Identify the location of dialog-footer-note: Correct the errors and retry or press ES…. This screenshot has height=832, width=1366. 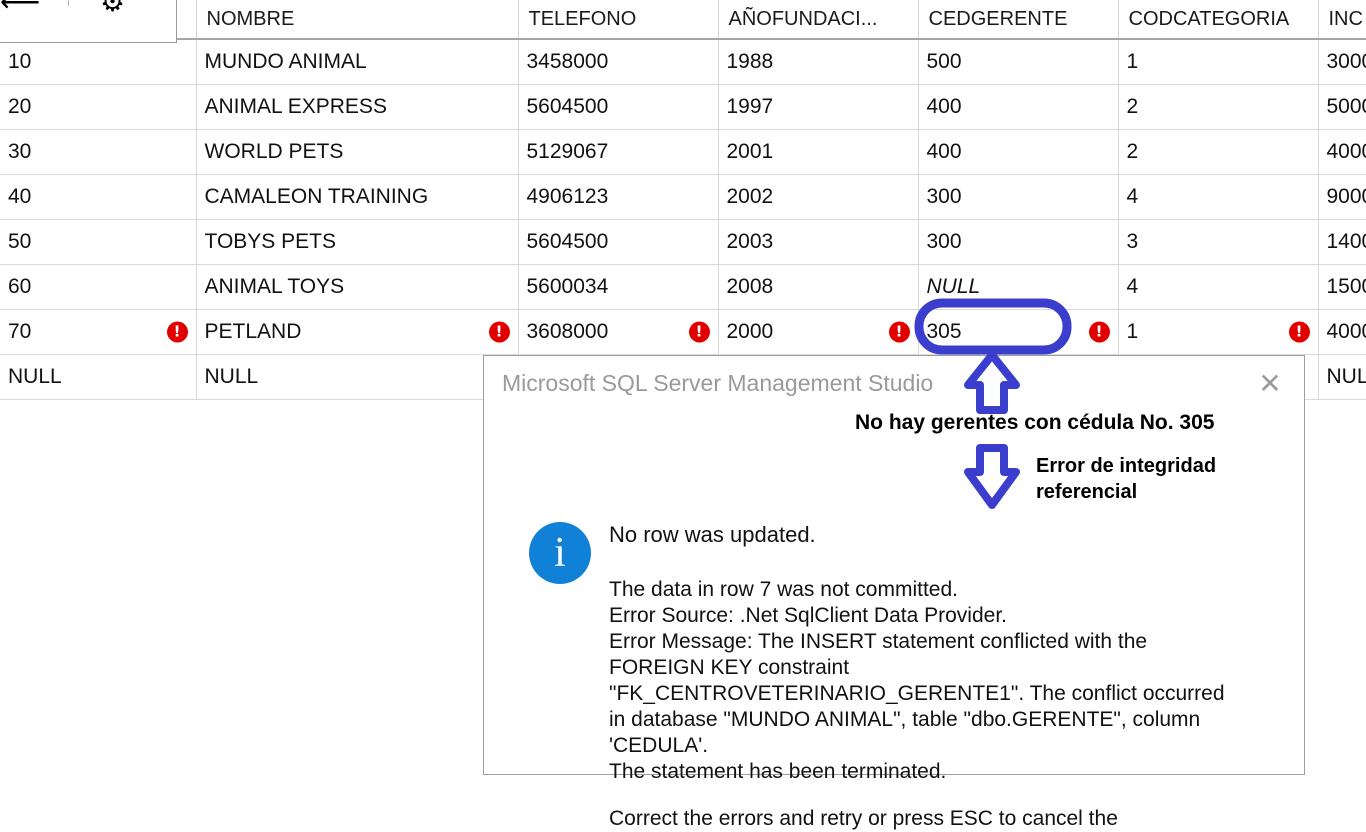
(863, 818).